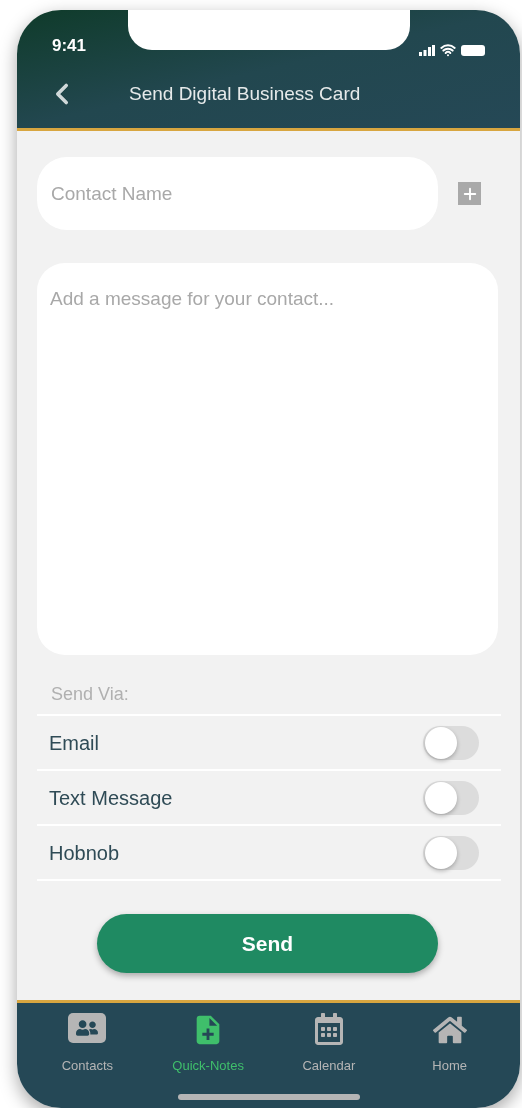  I want to click on contact-name-field: Contact Name, so click(237, 193).